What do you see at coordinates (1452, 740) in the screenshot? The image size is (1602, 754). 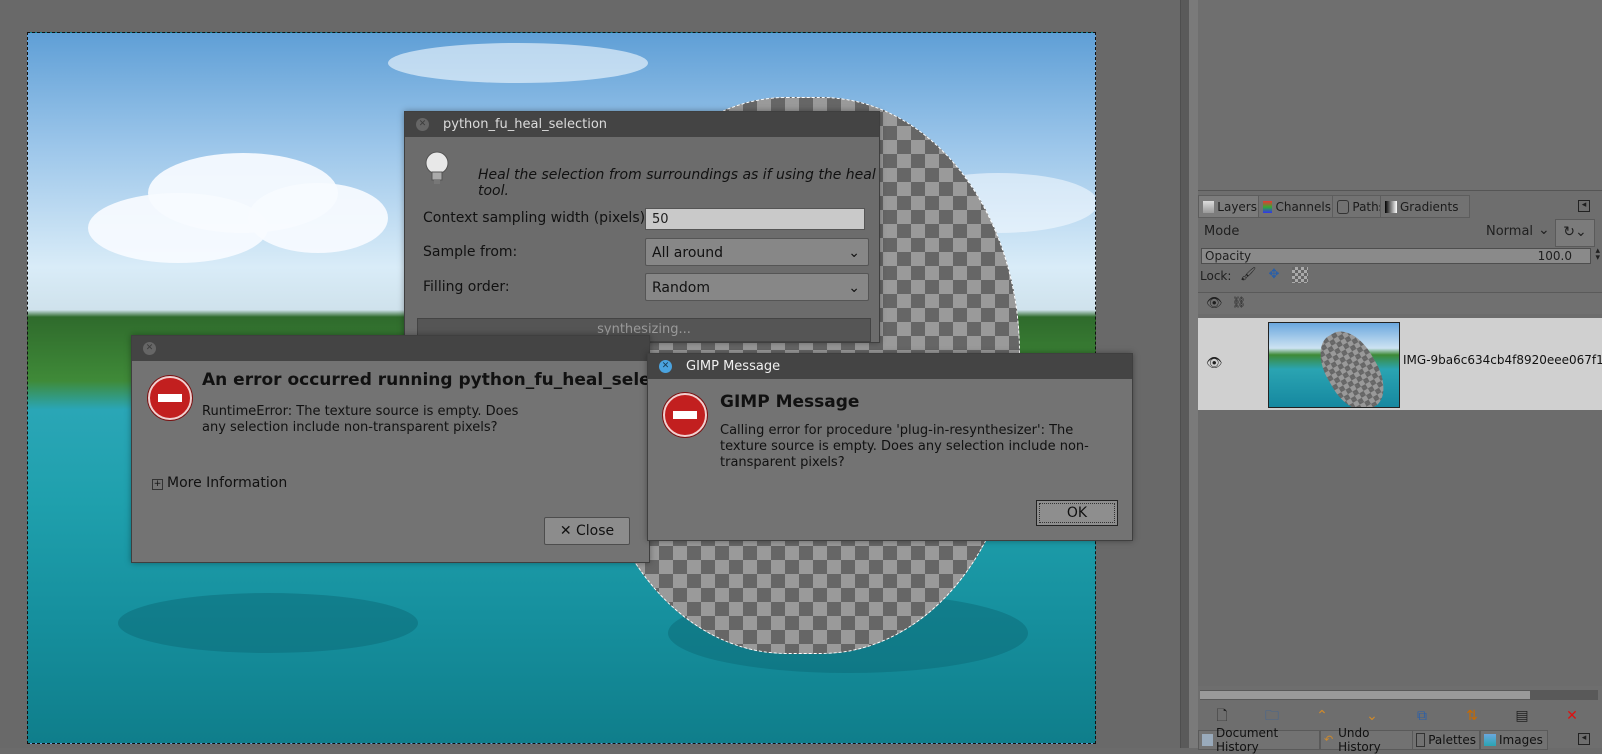 I see `tab-label: Palettes` at bounding box center [1452, 740].